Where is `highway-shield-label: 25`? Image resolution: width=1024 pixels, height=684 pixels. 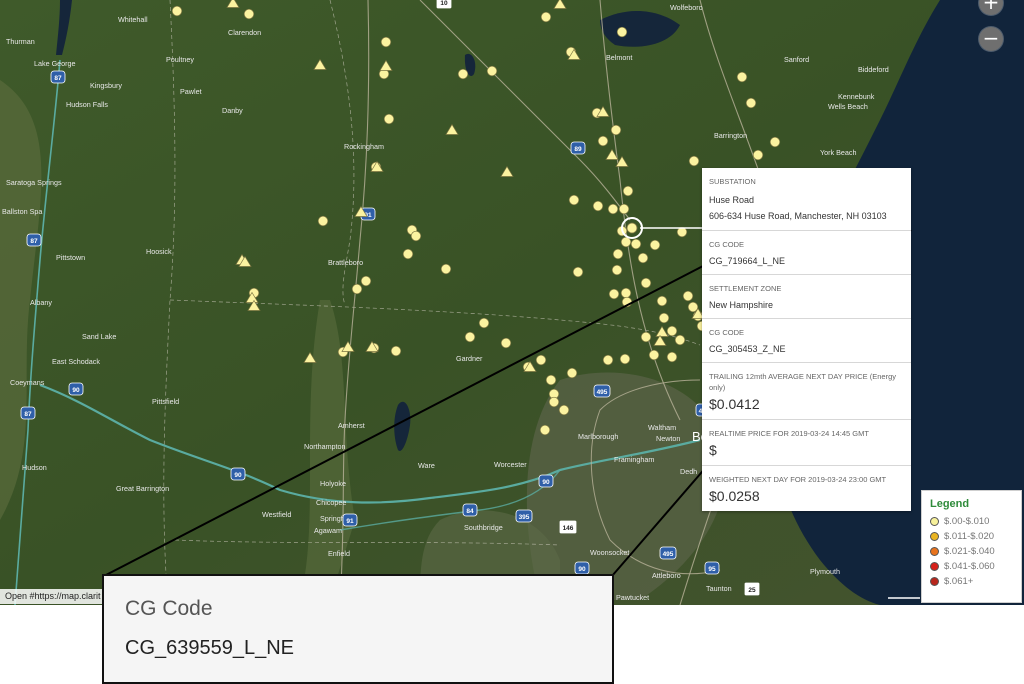 highway-shield-label: 25 is located at coordinates (752, 590).